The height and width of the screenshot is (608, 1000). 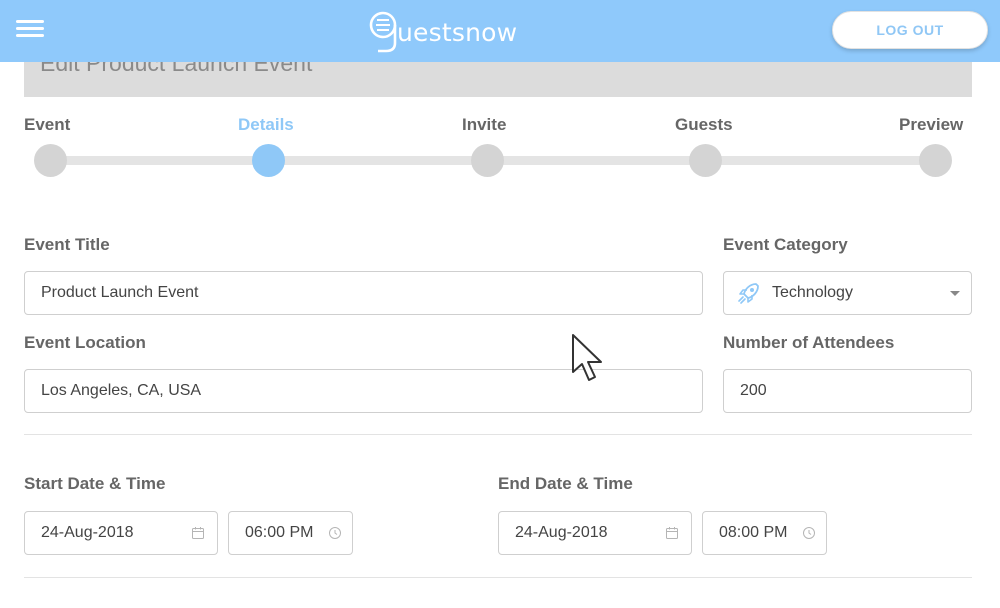 I want to click on attendees-field, so click(x=847, y=391).